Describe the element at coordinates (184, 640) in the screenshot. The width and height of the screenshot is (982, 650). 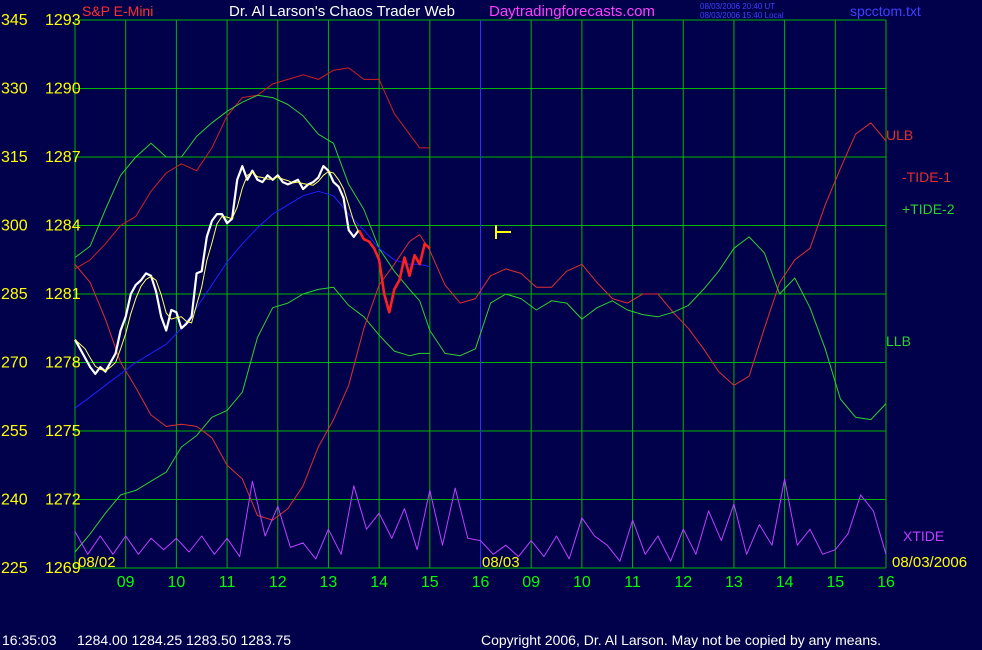
I see `status-quote: 1284.00 1284.25 1283.50 1283.75` at that location.